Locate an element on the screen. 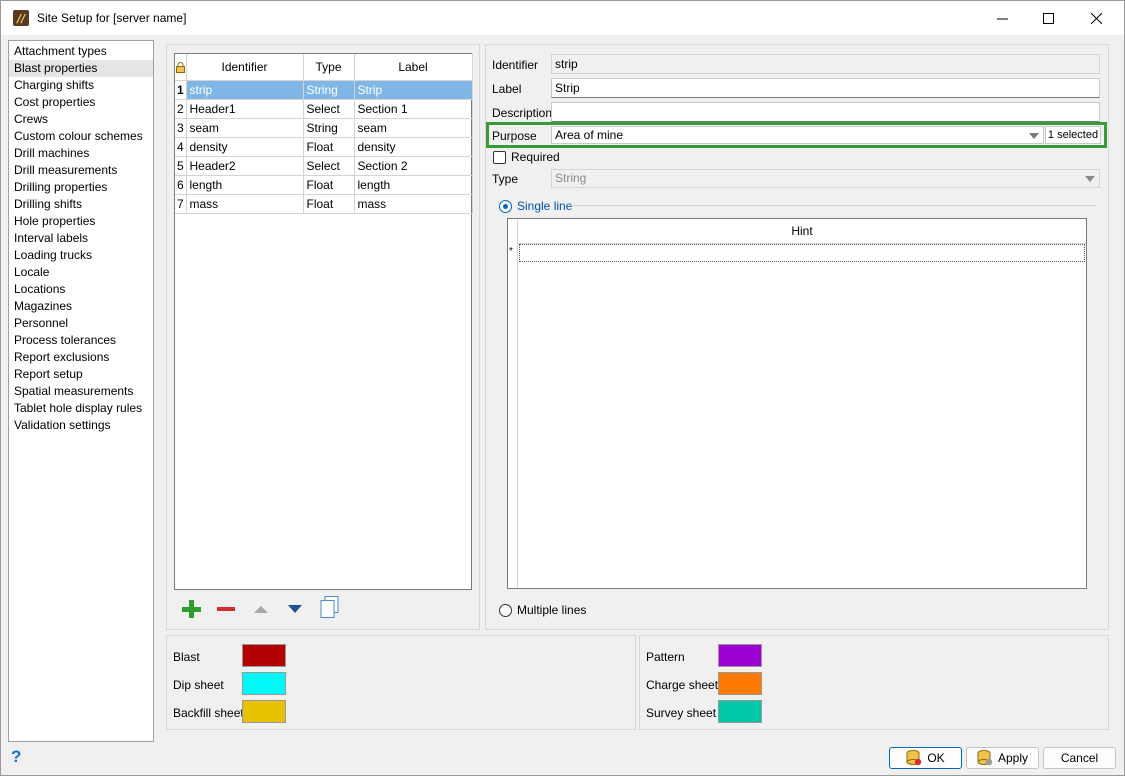  label-cell: length is located at coordinates (413, 185).